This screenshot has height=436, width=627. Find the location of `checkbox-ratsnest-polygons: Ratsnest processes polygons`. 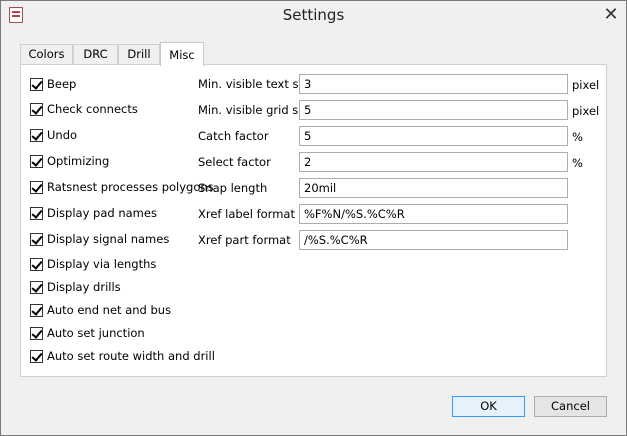

checkbox-ratsnest-polygons: Ratsnest processes polygons is located at coordinates (122, 187).